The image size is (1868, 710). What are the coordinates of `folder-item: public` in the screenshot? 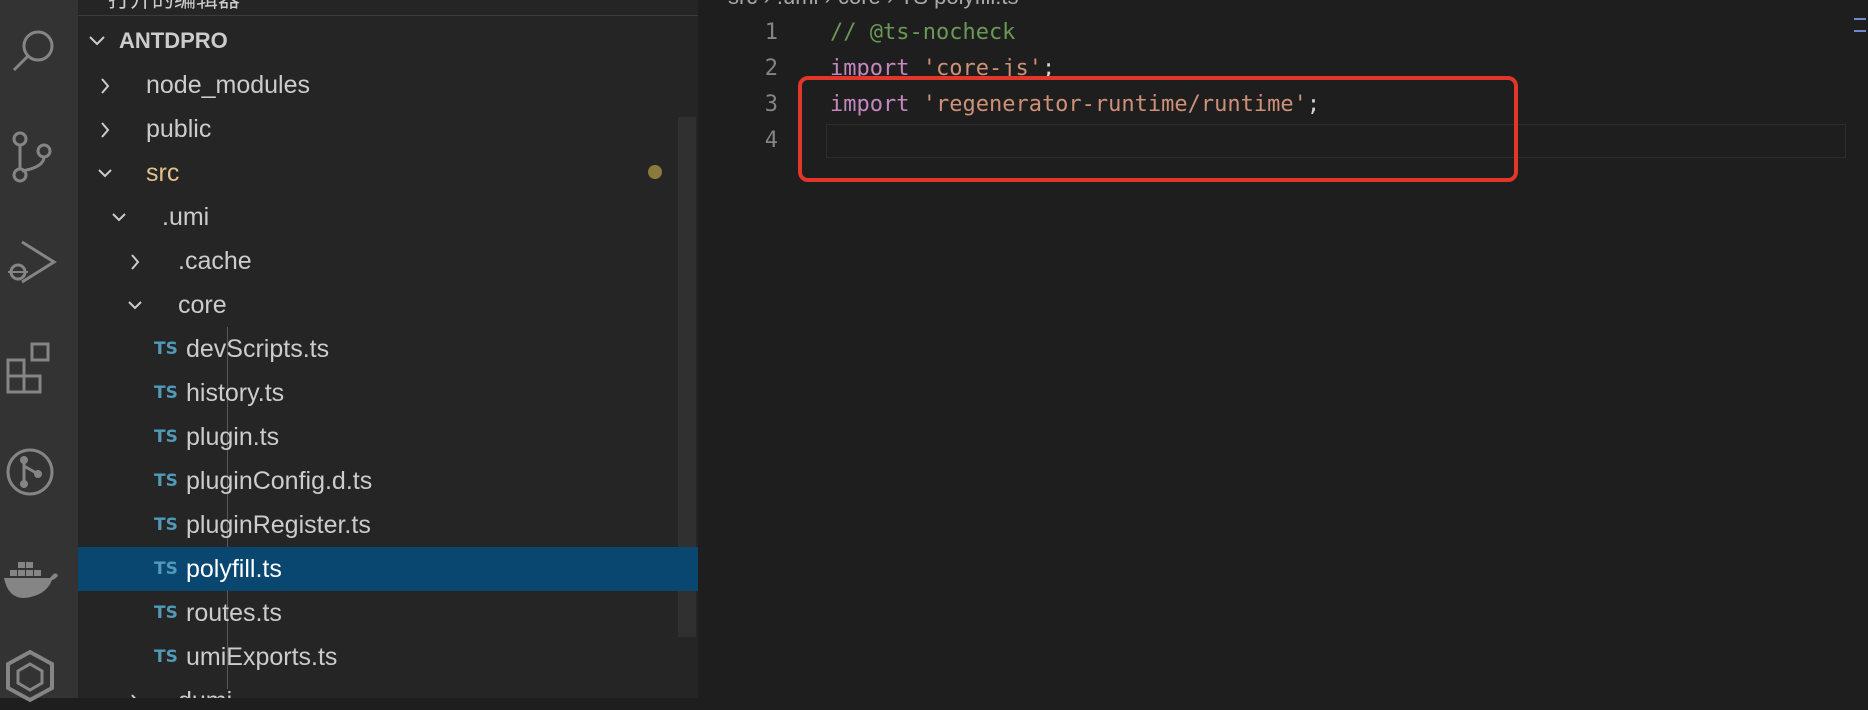 It's located at (388, 129).